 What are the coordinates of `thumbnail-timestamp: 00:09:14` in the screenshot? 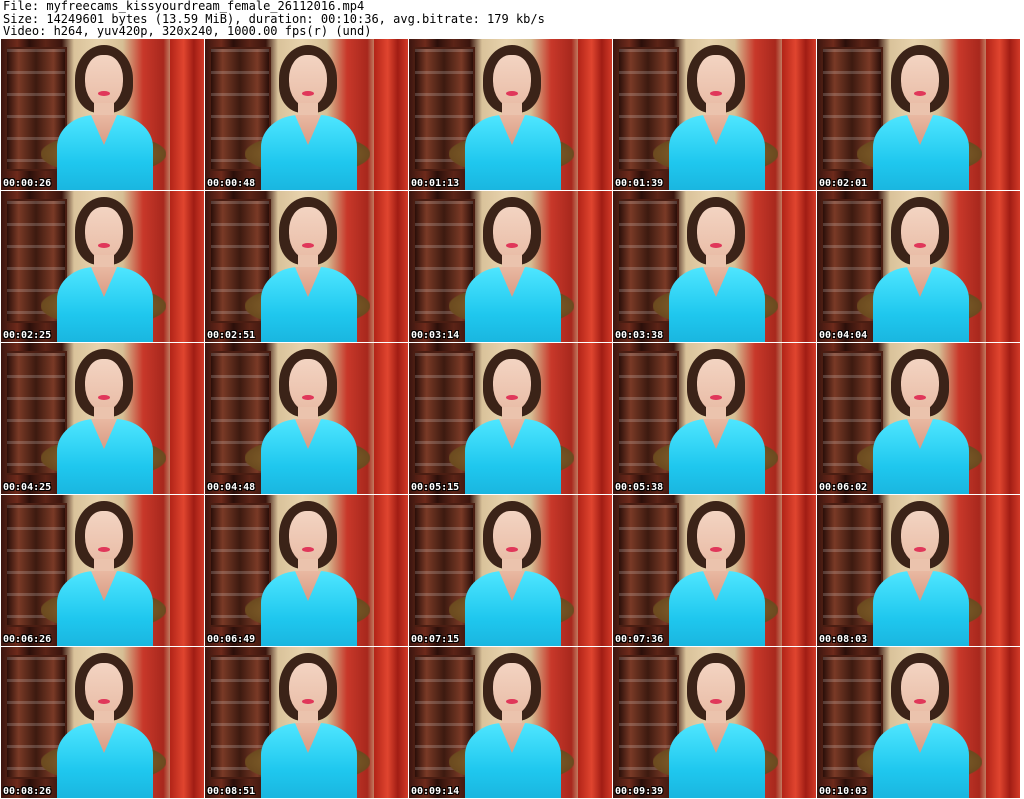 It's located at (435, 791).